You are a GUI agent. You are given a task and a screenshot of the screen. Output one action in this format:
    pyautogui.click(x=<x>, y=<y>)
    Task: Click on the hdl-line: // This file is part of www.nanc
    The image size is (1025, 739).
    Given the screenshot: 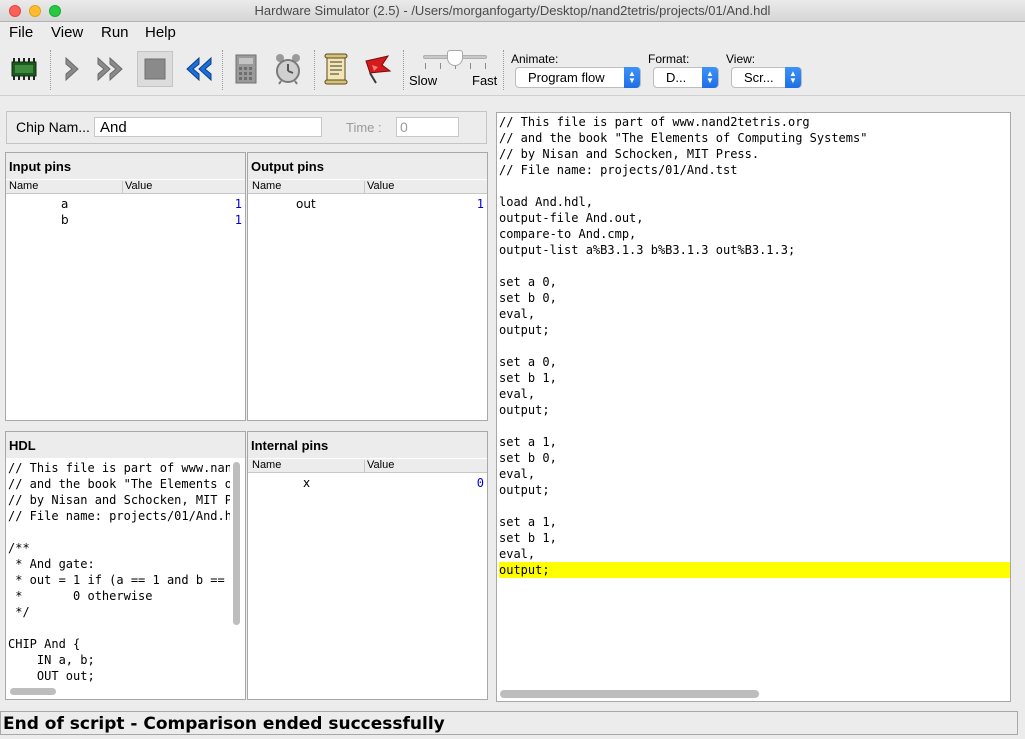 What is the action you would take?
    pyautogui.click(x=119, y=468)
    